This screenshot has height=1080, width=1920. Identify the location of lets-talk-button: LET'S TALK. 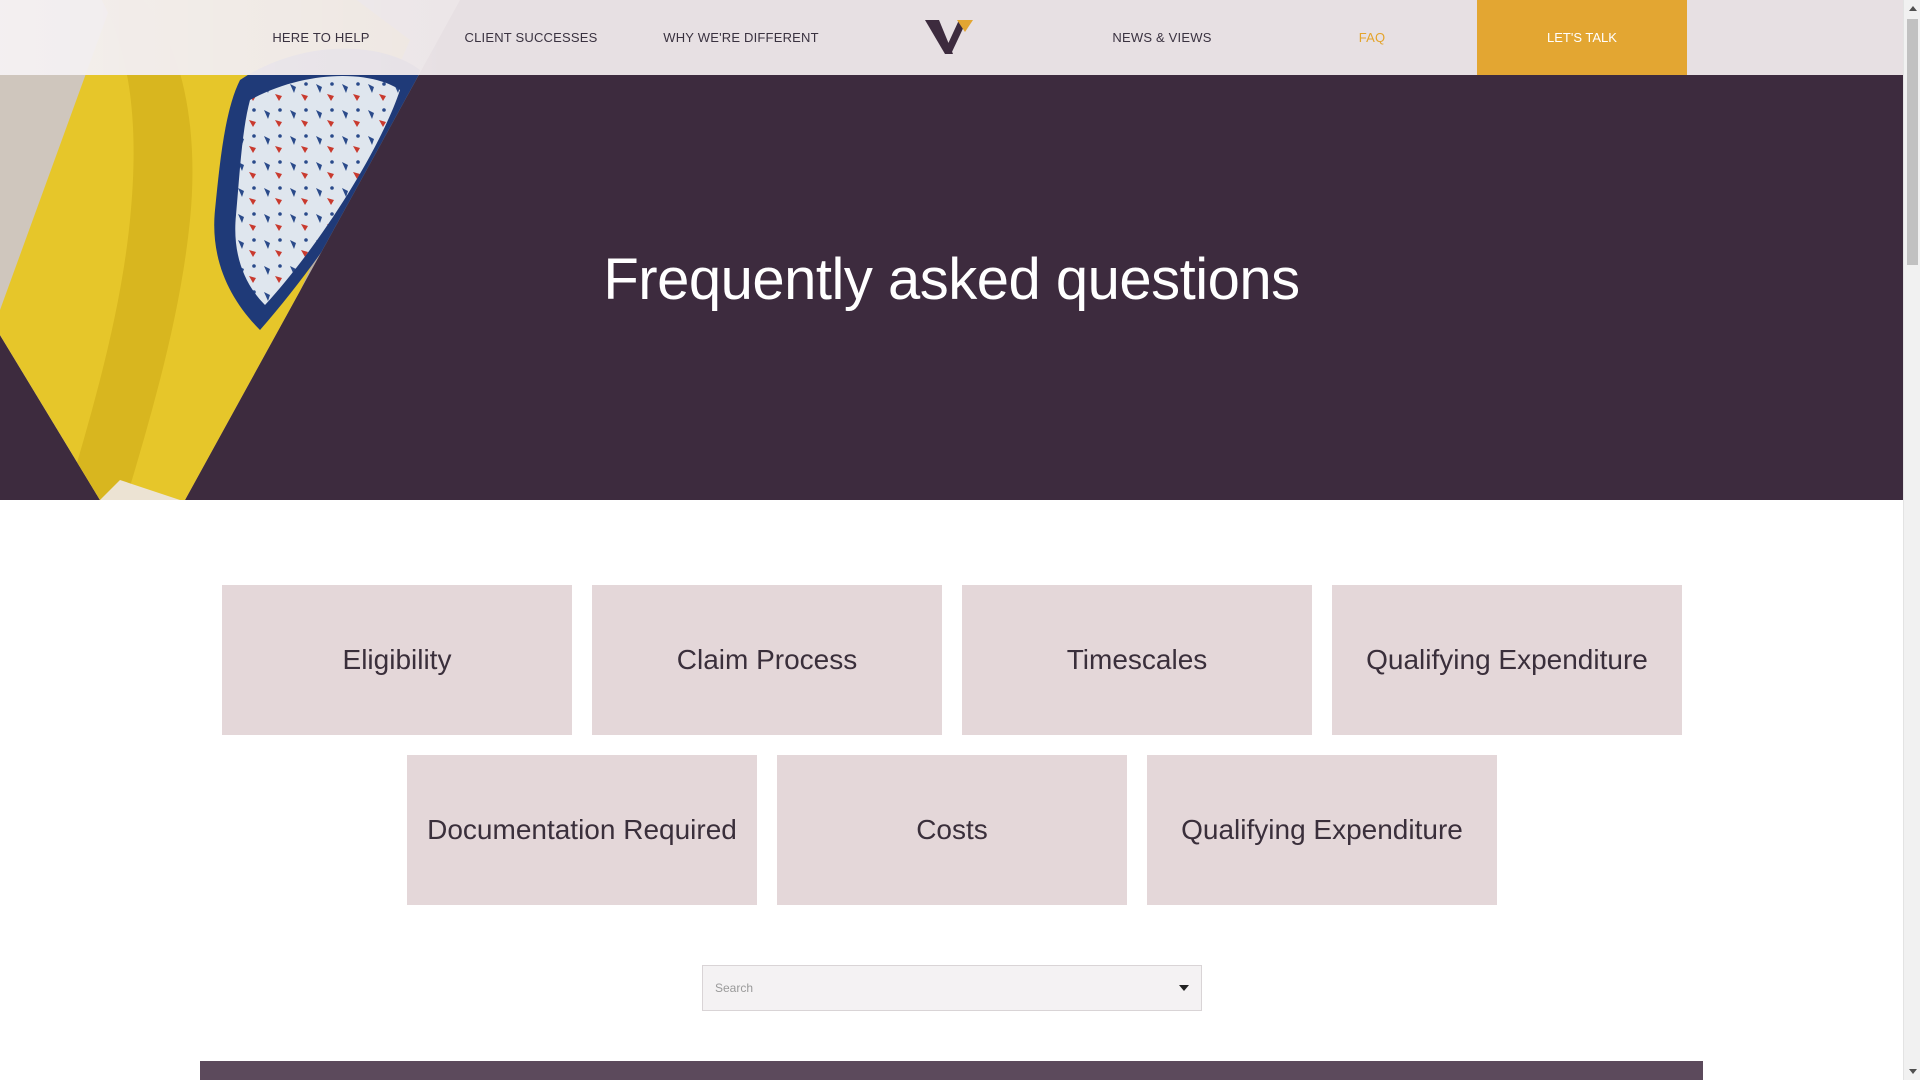
(1582, 37).